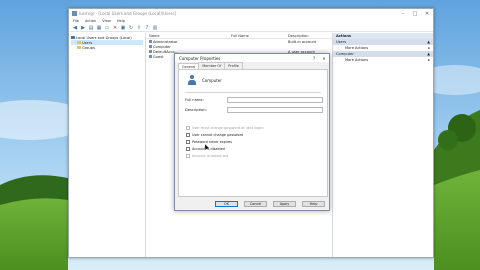 Image resolution: width=480 pixels, height=270 pixels. What do you see at coordinates (74, 13) in the screenshot?
I see `app-icon` at bounding box center [74, 13].